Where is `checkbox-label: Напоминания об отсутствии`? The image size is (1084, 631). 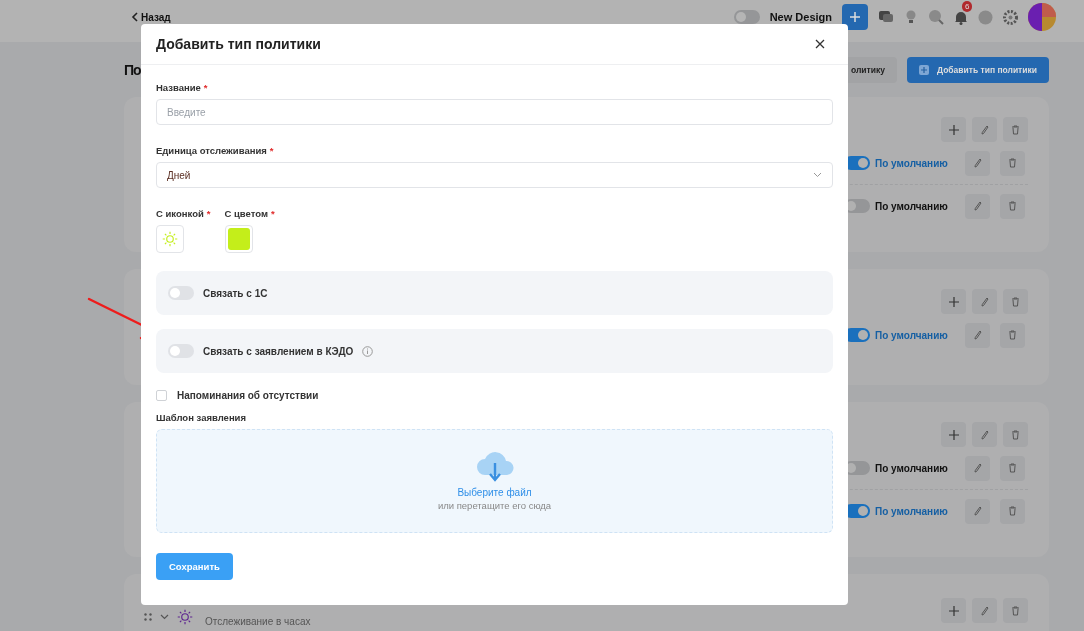
checkbox-label: Напоминания об отсутствии is located at coordinates (248, 395).